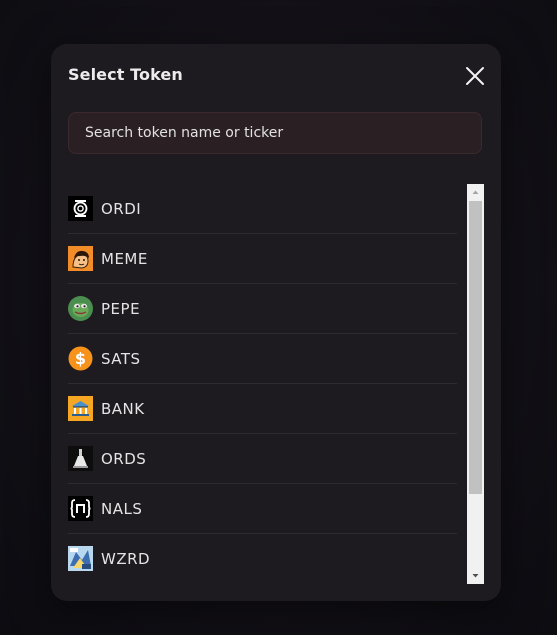  Describe the element at coordinates (475, 347) in the screenshot. I see `scroll-thumb` at that location.